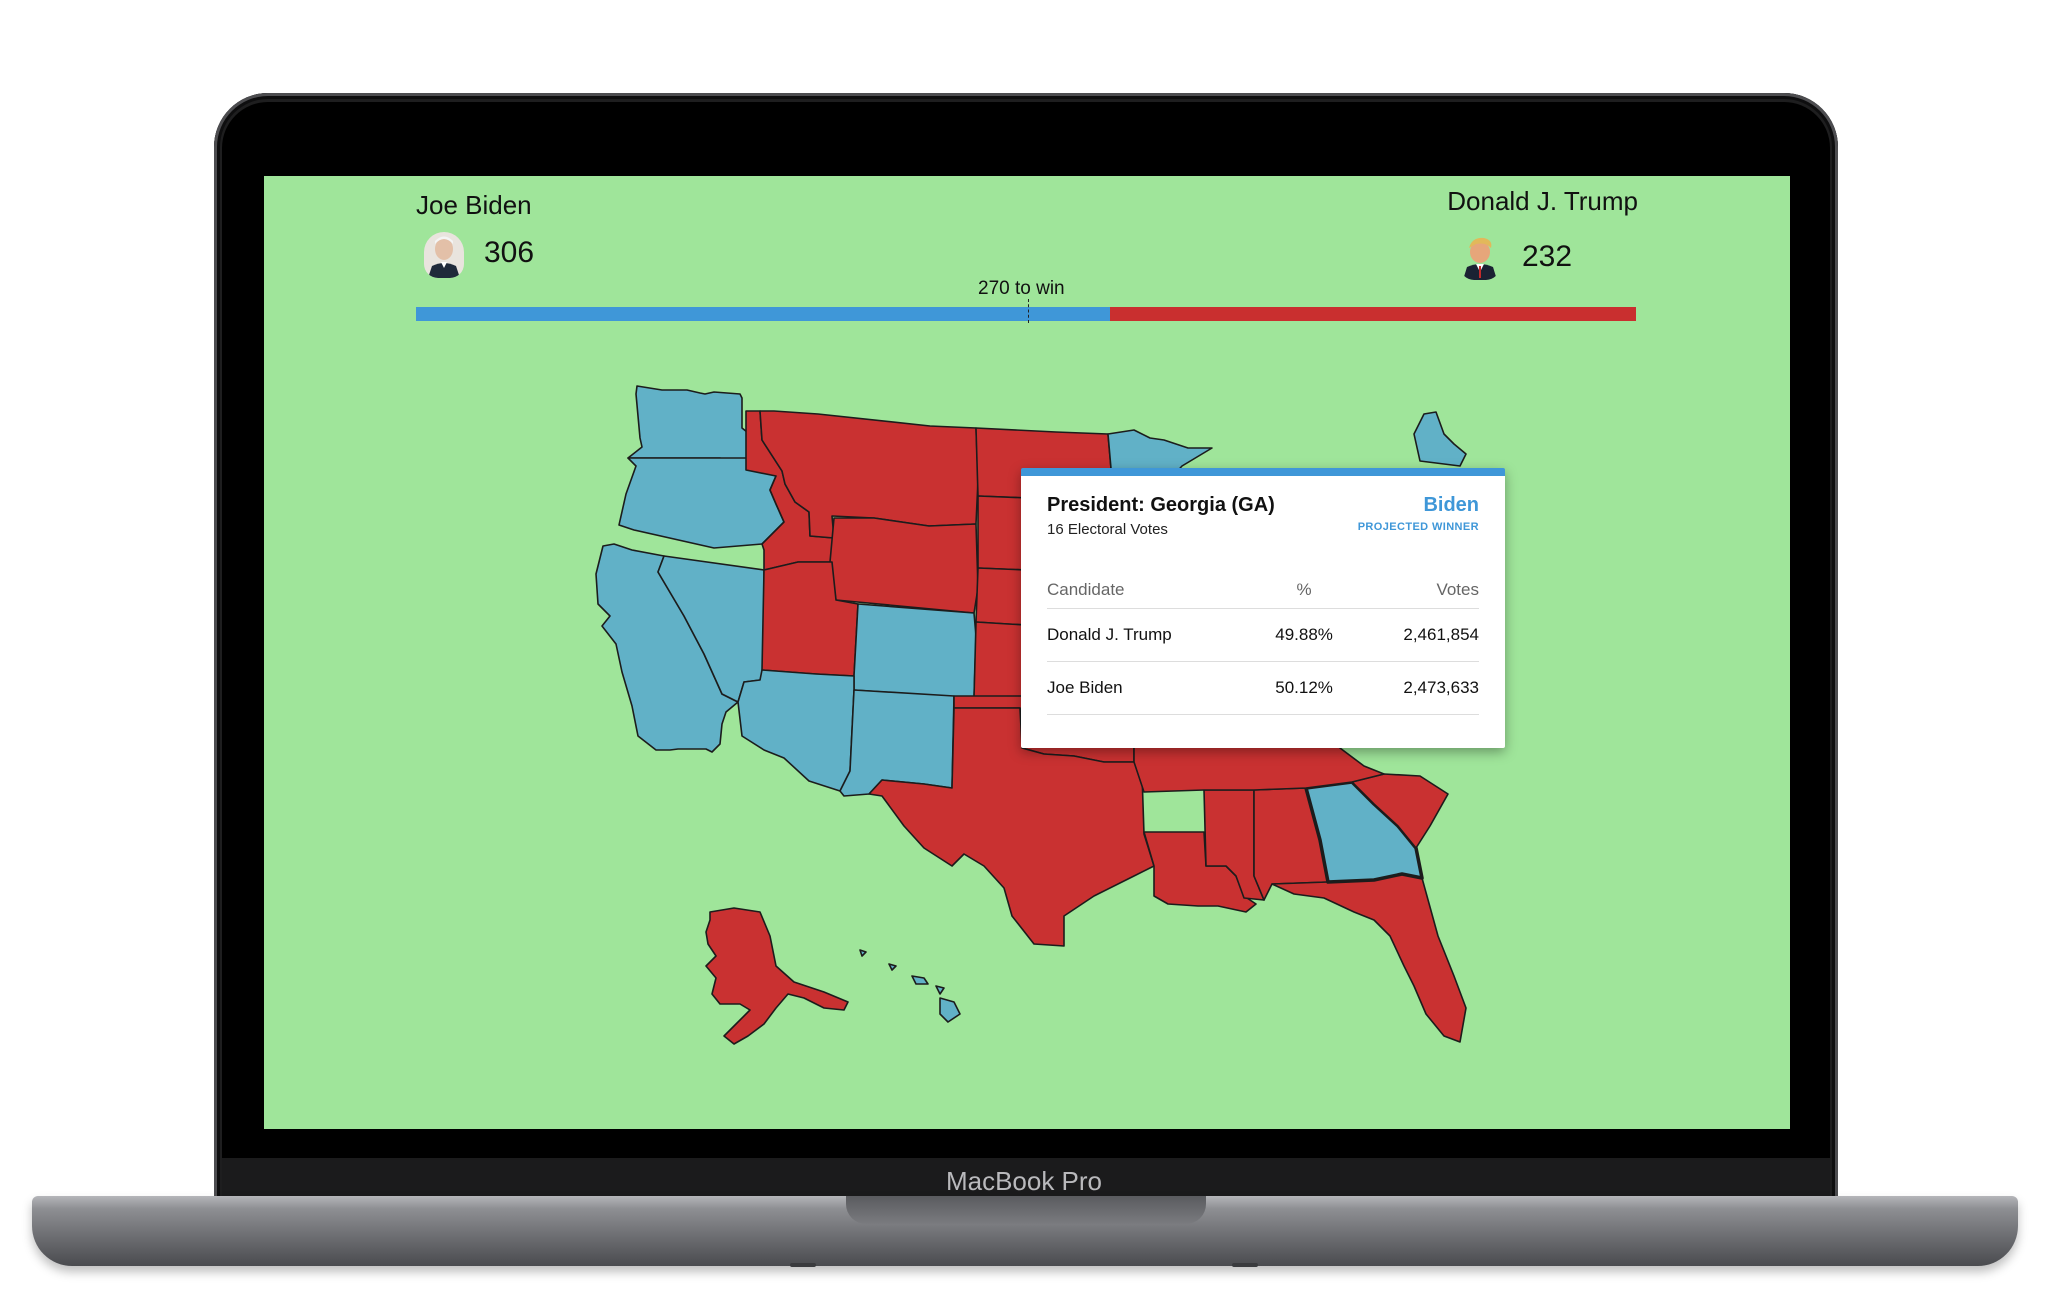  I want to click on state-ak, so click(777, 976).